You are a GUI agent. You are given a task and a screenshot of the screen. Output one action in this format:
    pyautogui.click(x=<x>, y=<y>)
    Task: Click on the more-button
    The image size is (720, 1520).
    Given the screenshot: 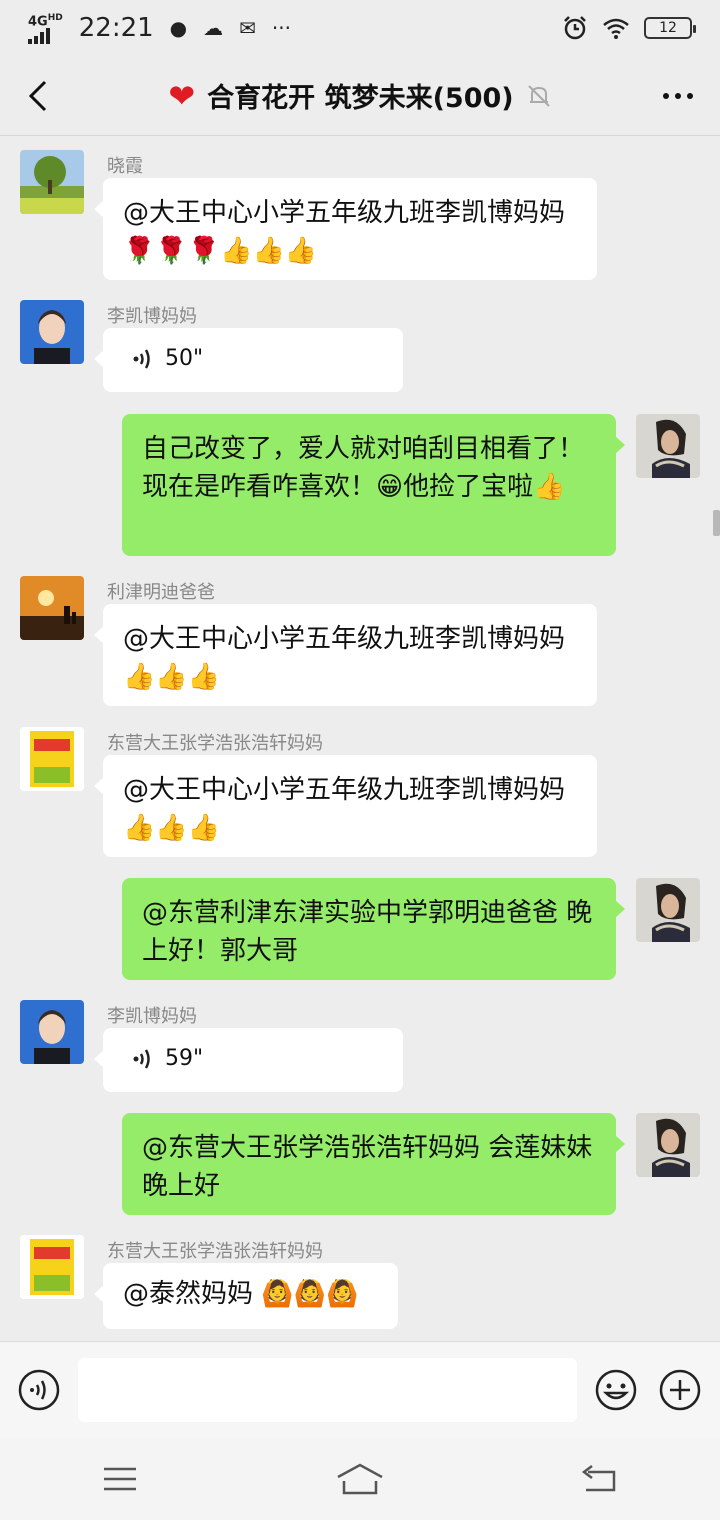 What is the action you would take?
    pyautogui.click(x=678, y=96)
    